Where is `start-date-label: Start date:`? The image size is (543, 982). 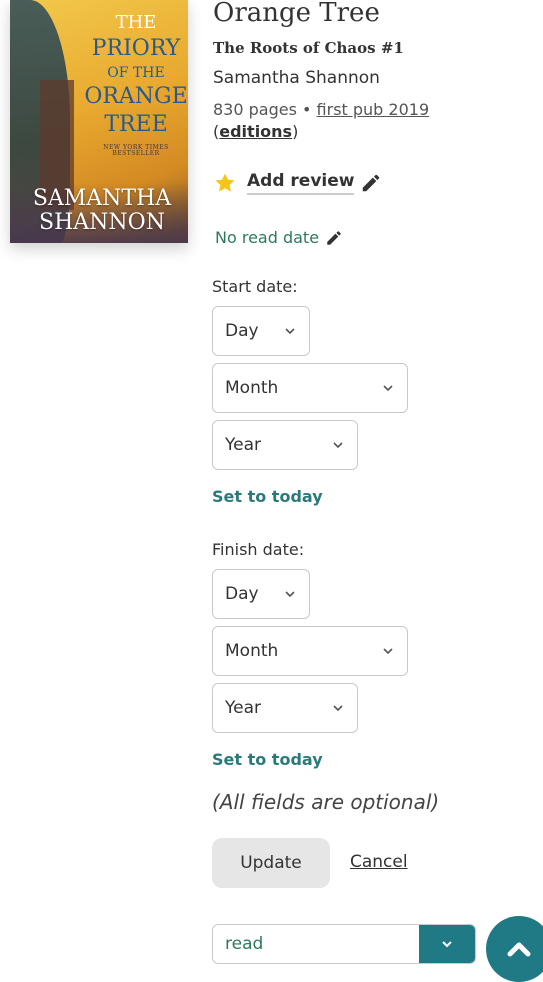 start-date-label: Start date: is located at coordinates (255, 286).